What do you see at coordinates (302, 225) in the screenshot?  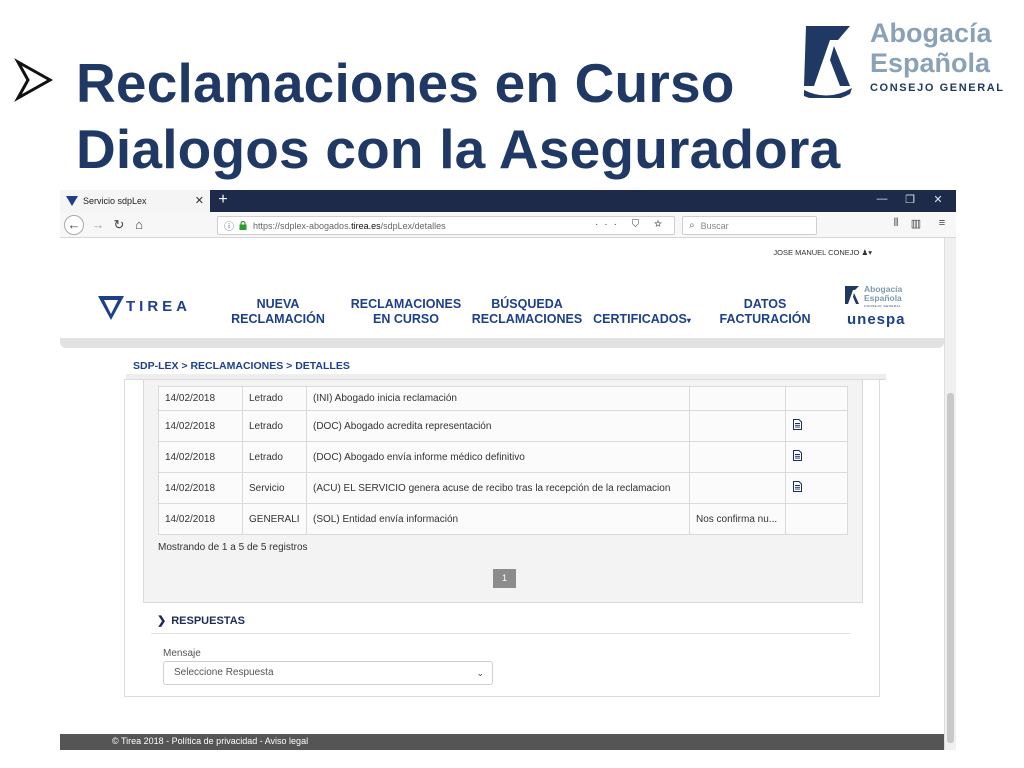 I see `url-prefix: https://sdplex-abogados.` at bounding box center [302, 225].